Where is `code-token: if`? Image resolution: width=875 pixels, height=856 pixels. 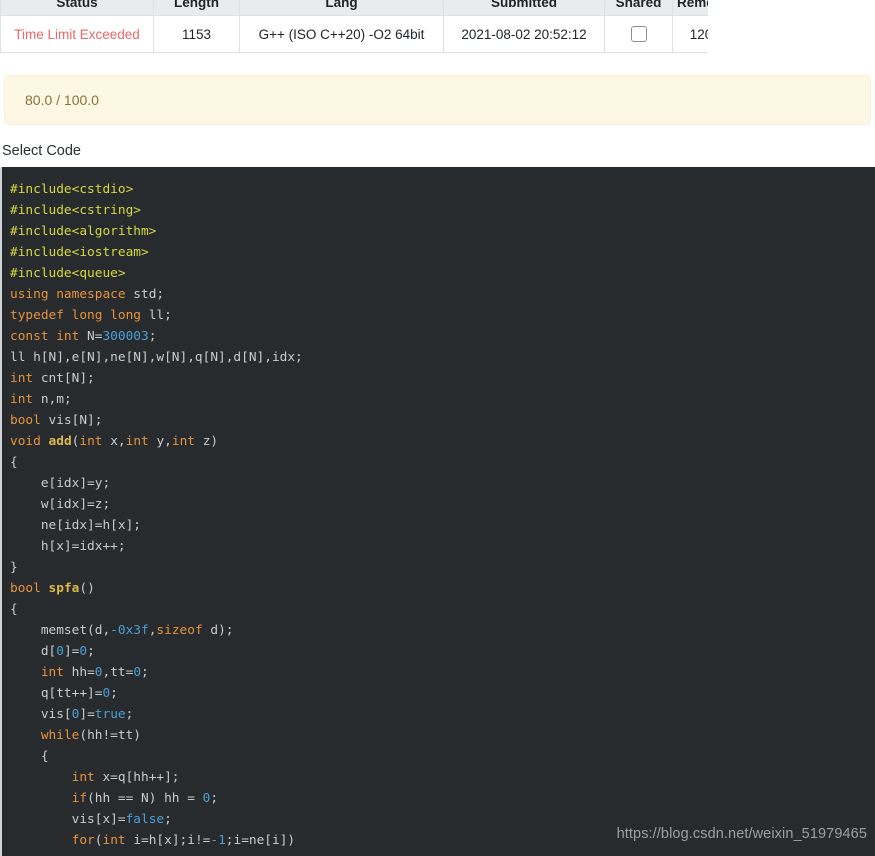
code-token: if is located at coordinates (79, 798).